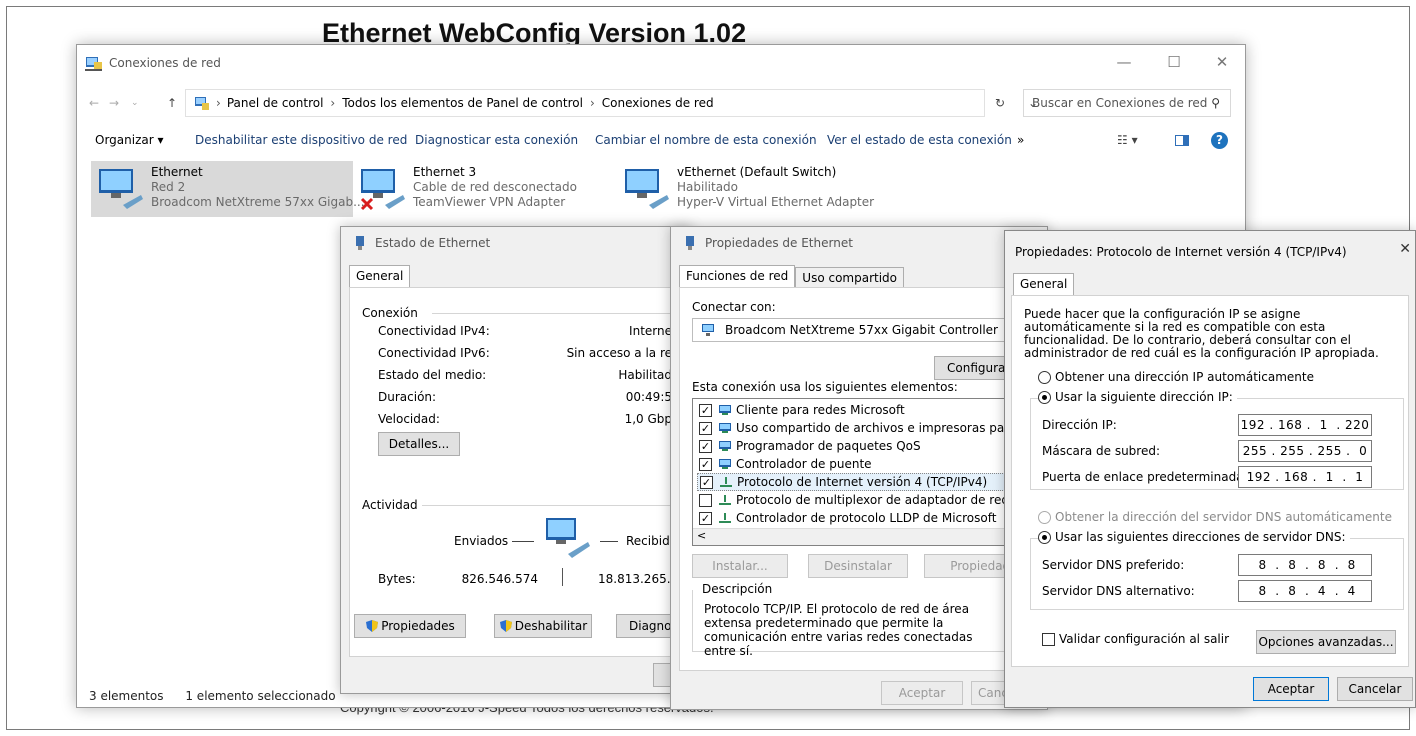  Describe the element at coordinates (820, 410) in the screenshot. I see `list-item-label: Cliente para redes Microsoft` at that location.